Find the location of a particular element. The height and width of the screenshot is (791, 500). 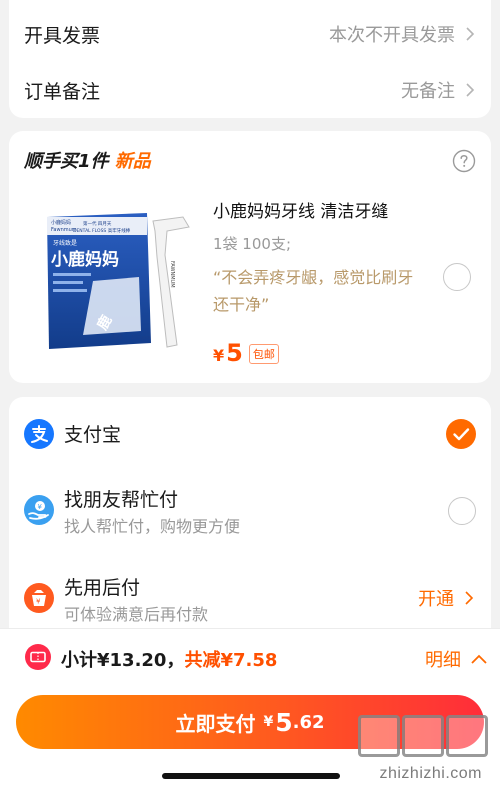

remarks-value: 无备注 is located at coordinates (439, 90).